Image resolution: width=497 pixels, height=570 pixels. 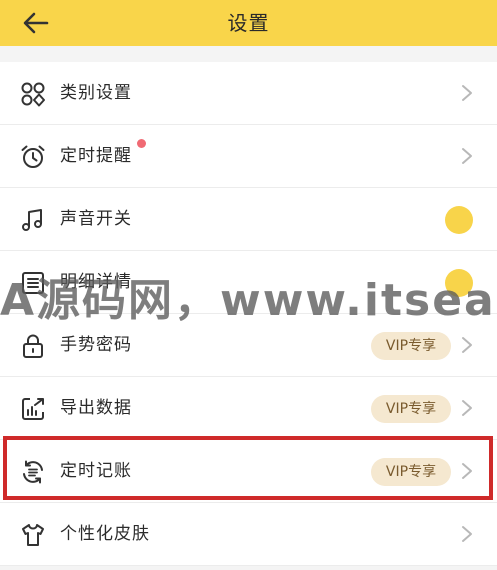 What do you see at coordinates (96, 219) in the screenshot?
I see `settings-item-label: 声音开关` at bounding box center [96, 219].